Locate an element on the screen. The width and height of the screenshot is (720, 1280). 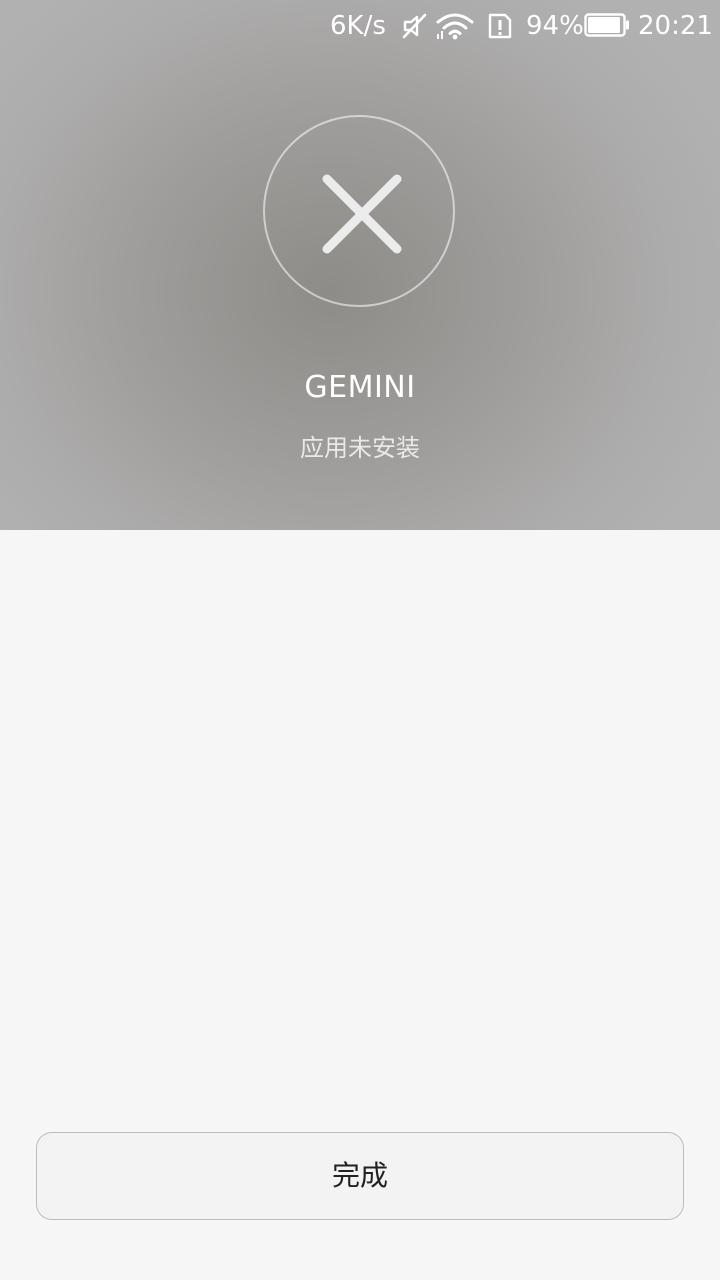
install-status-text: 应用未安装 is located at coordinates (360, 448).